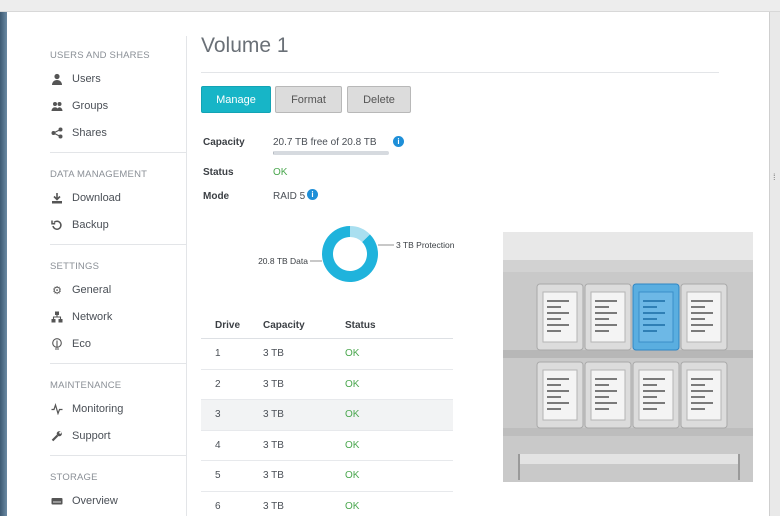  I want to click on sidebar-item-monitoring: Monitoring, so click(86, 409).